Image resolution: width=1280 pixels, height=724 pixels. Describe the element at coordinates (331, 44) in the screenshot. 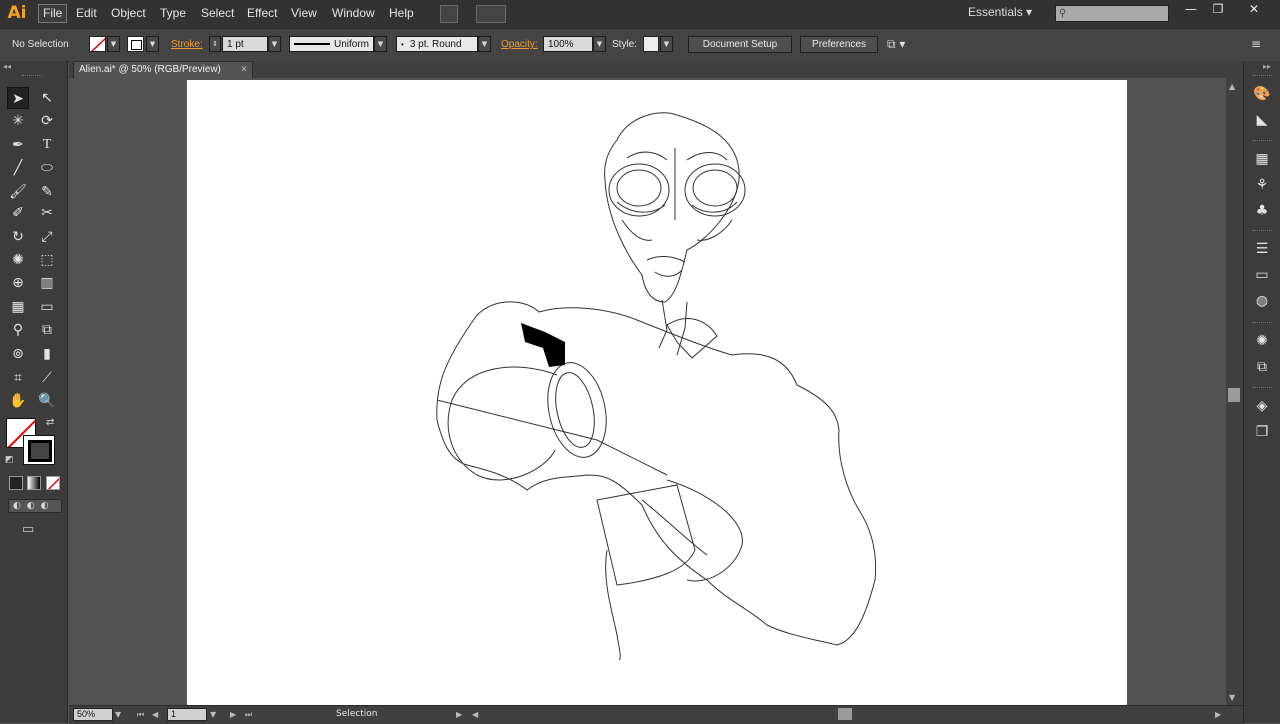

I see `stroke-profile-field: Uniform` at that location.